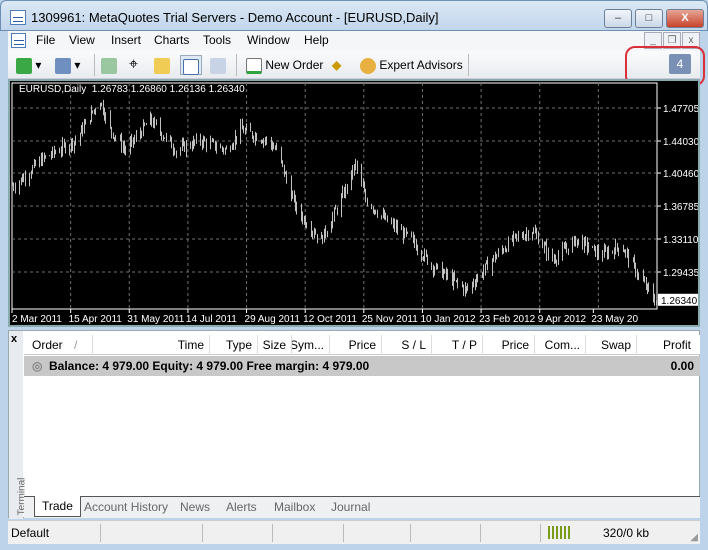  Describe the element at coordinates (126, 507) in the screenshot. I see `tab-account-history: Account History` at that location.